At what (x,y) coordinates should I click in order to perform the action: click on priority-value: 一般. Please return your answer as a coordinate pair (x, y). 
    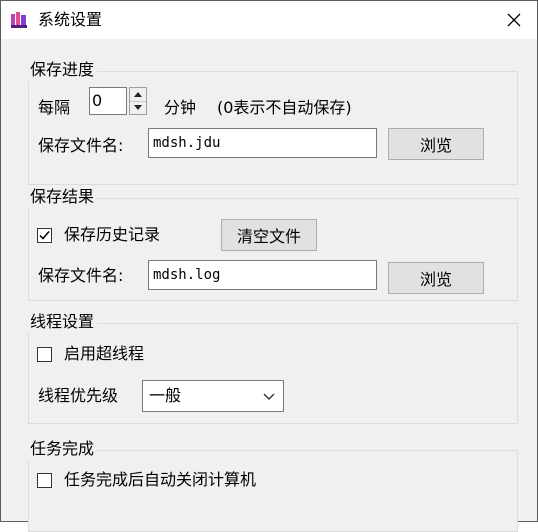
    Looking at the image, I should click on (165, 395).